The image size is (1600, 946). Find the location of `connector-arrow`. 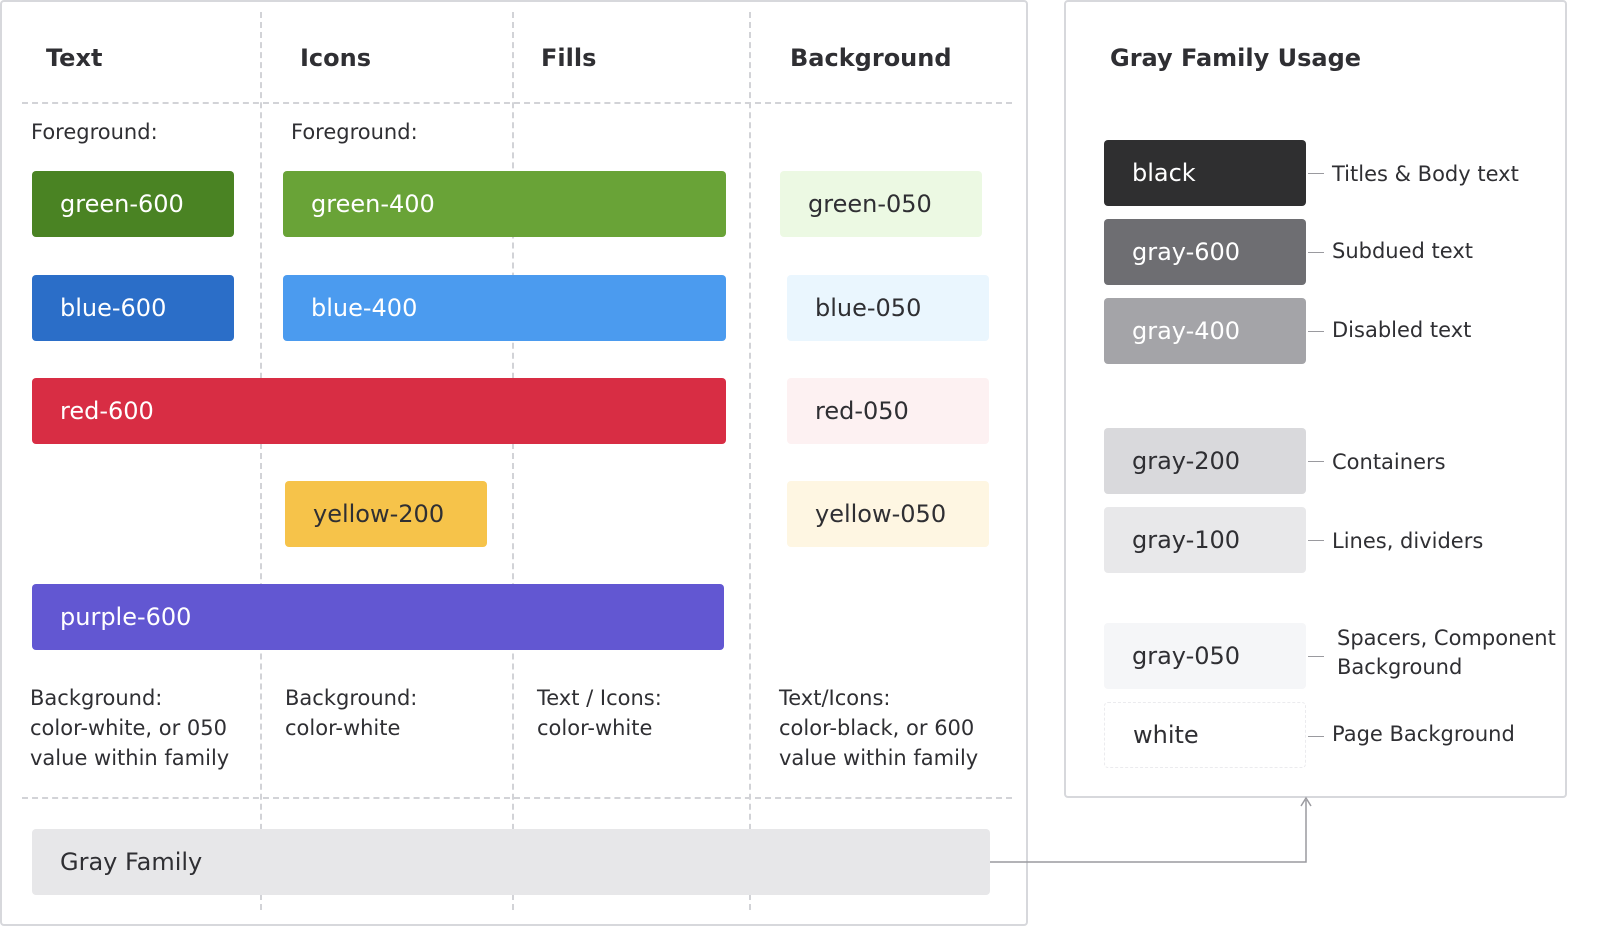

connector-arrow is located at coordinates (1151, 829).